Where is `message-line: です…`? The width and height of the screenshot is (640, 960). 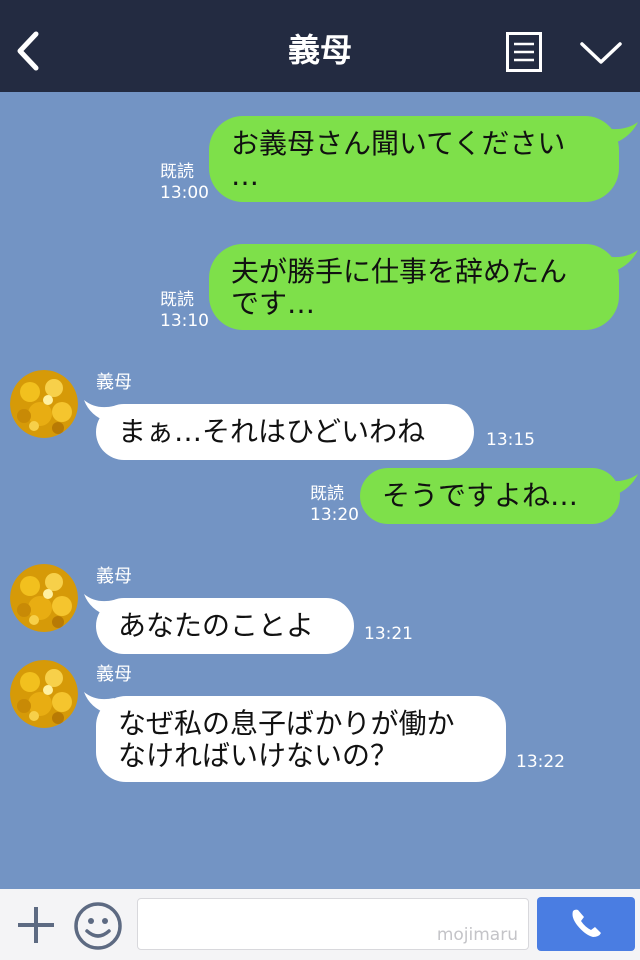 message-line: です… is located at coordinates (273, 303).